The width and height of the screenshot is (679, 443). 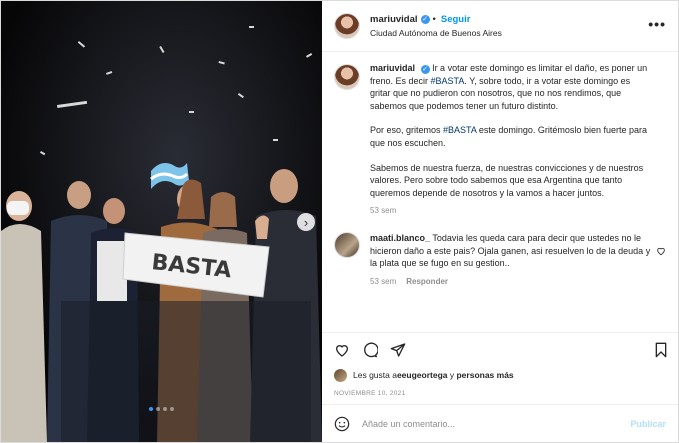 I want to click on likes-count-link: personas más, so click(x=484, y=375).